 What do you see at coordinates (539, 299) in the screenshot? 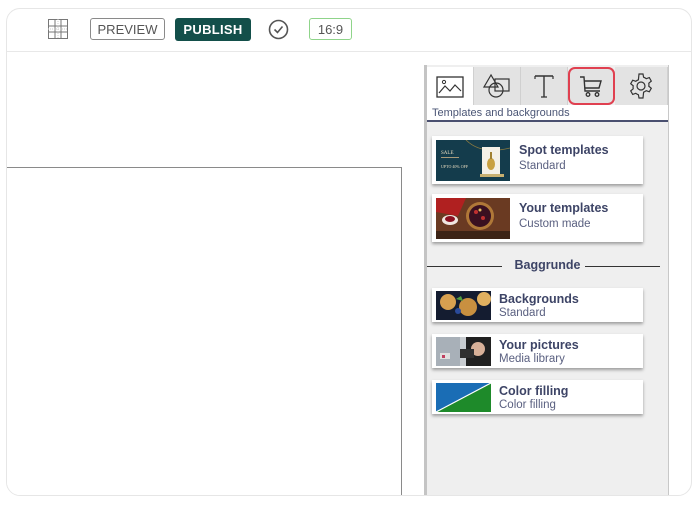
I see `backgrounds-title: Backgrounds` at bounding box center [539, 299].